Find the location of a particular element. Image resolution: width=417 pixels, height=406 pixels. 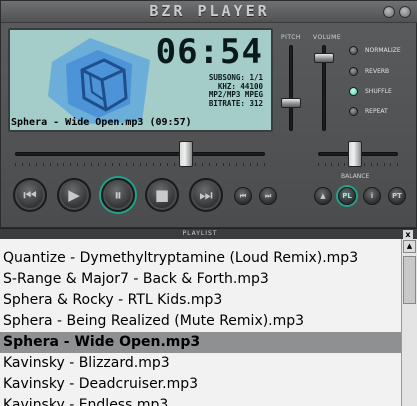

next-button: ⏭ is located at coordinates (206, 195).